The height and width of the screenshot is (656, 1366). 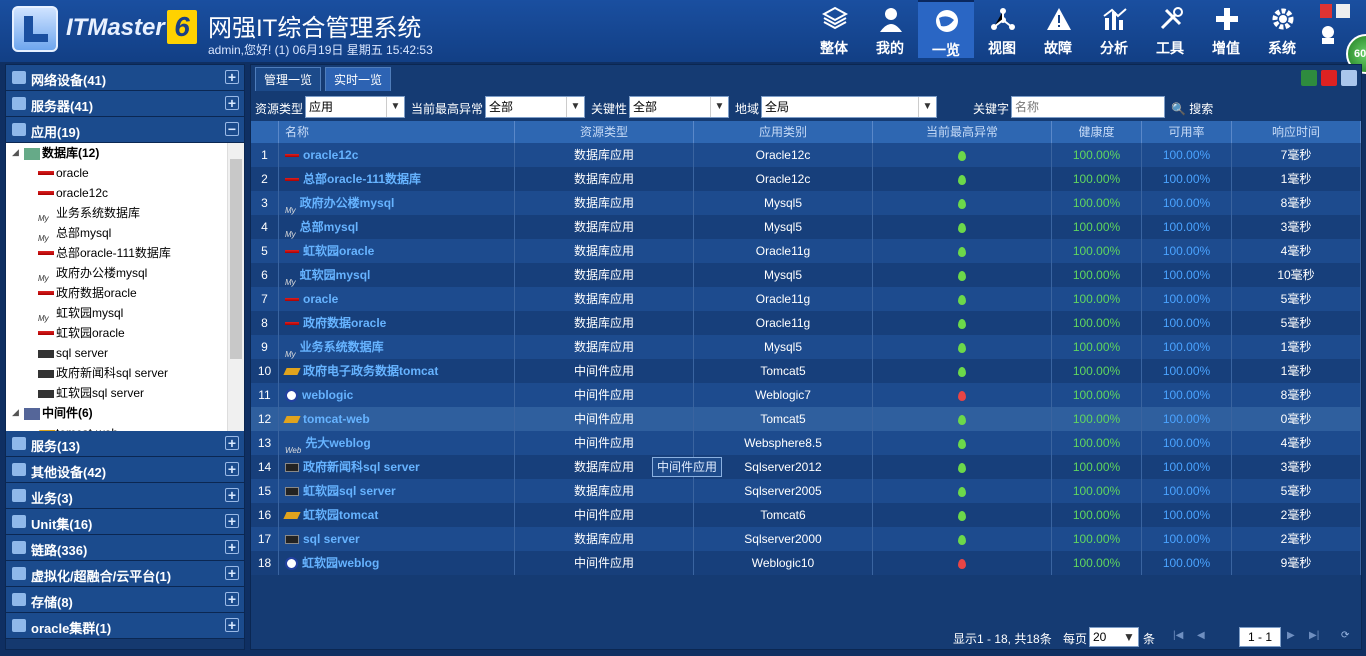 I want to click on col-availability: 可用率, so click(x=1187, y=132).